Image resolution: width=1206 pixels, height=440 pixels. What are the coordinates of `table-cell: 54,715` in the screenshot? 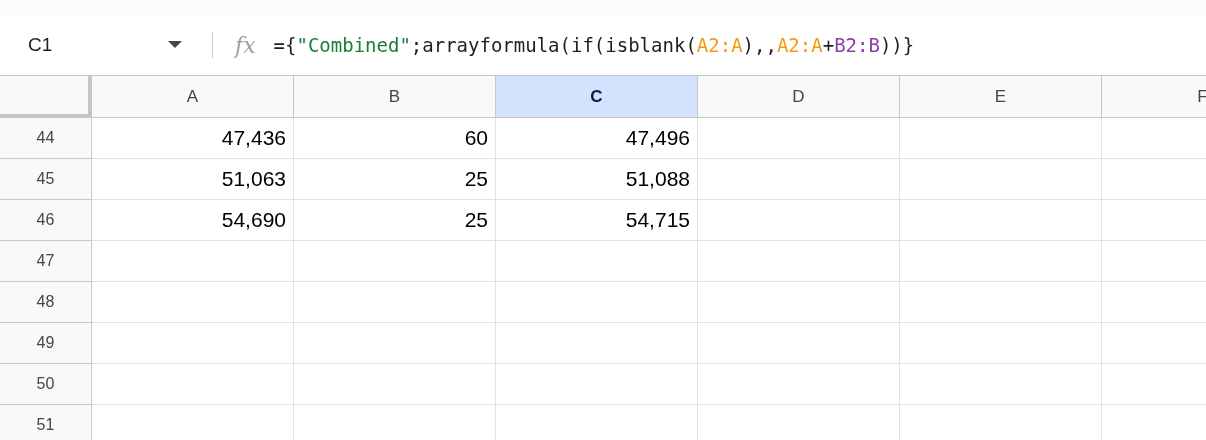 It's located at (597, 220).